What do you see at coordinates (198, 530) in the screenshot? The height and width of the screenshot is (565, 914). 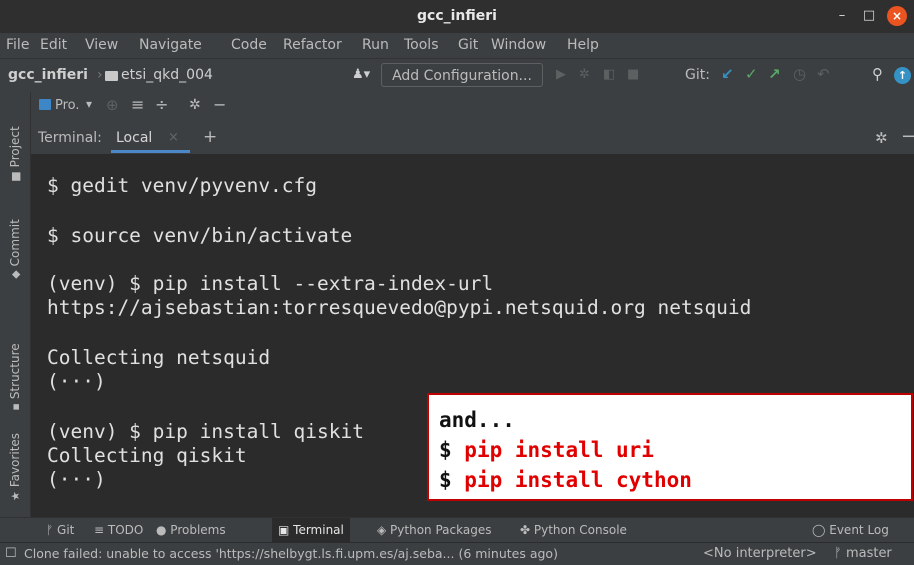 I see `tool-problems-label: Problems` at bounding box center [198, 530].